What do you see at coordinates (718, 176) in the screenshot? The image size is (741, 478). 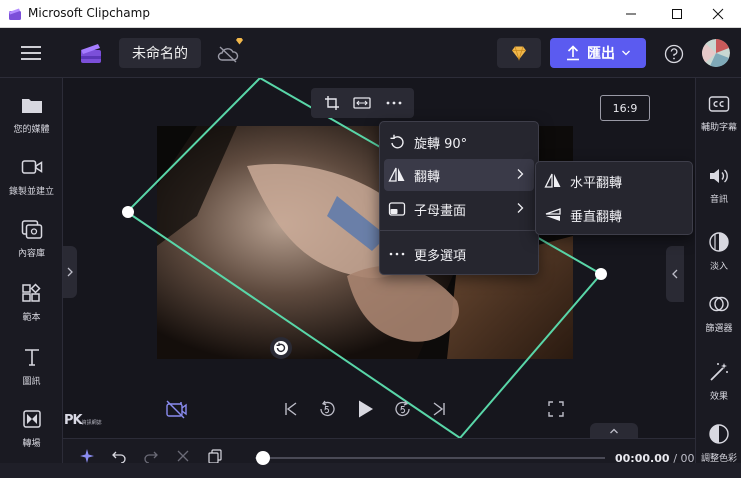 I see `speaker-icon` at bounding box center [718, 176].